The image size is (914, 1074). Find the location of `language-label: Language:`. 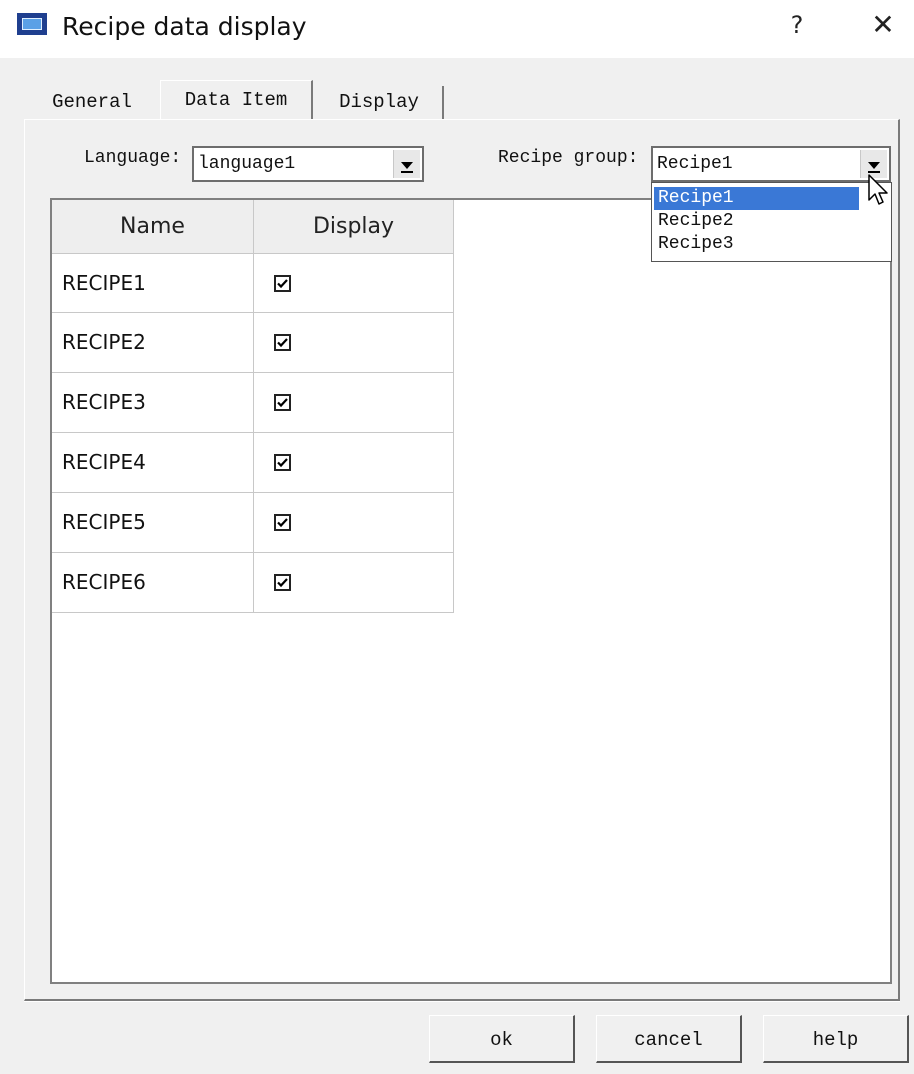

language-label: Language: is located at coordinates (133, 158).